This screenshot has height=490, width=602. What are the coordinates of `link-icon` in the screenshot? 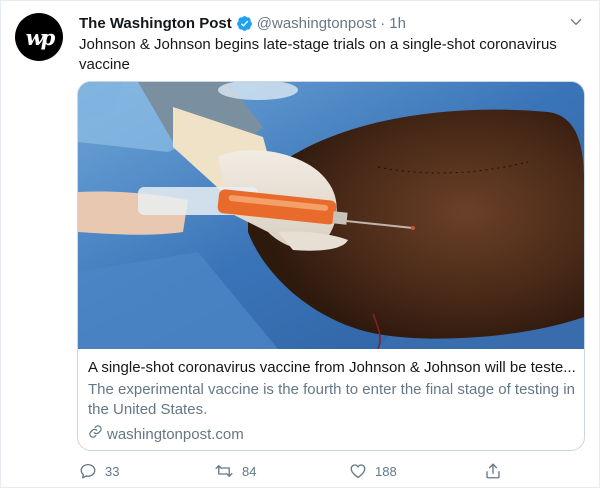 It's located at (95, 434).